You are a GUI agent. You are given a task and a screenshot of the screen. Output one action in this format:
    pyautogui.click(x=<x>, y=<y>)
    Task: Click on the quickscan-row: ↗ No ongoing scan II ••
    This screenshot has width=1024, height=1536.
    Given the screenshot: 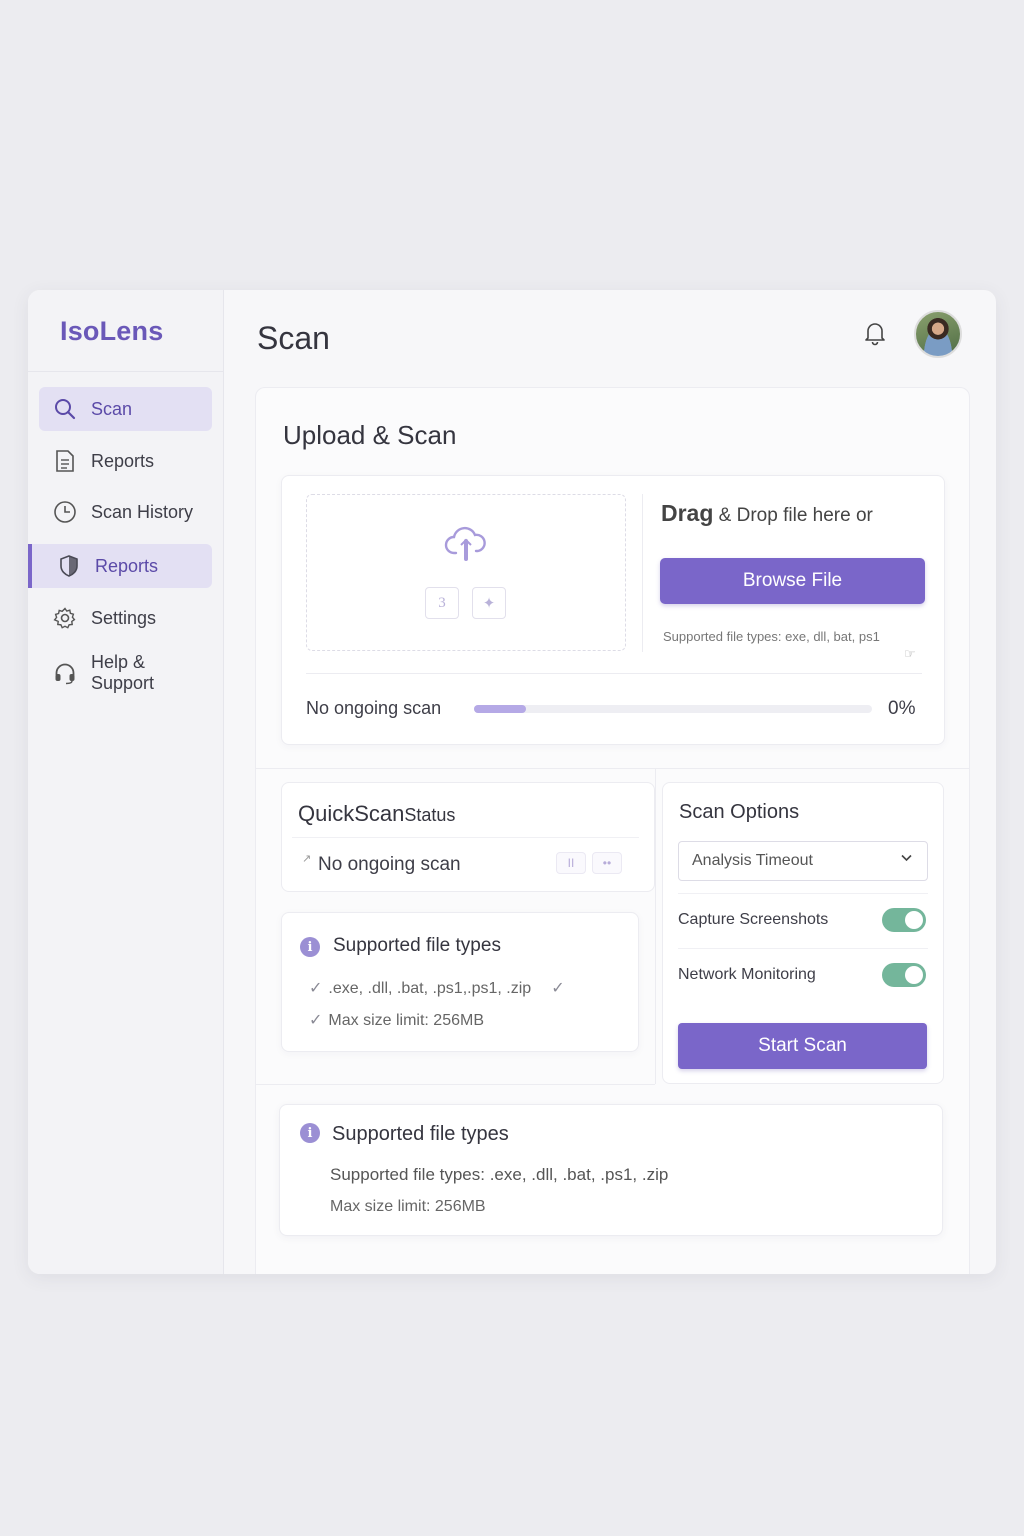 What is the action you would take?
    pyautogui.click(x=465, y=863)
    